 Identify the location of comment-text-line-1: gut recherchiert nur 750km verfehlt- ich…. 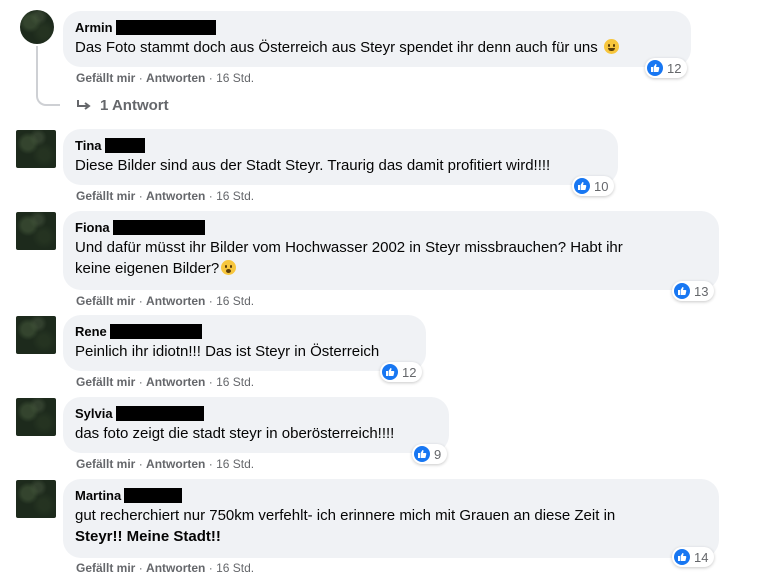
(345, 515).